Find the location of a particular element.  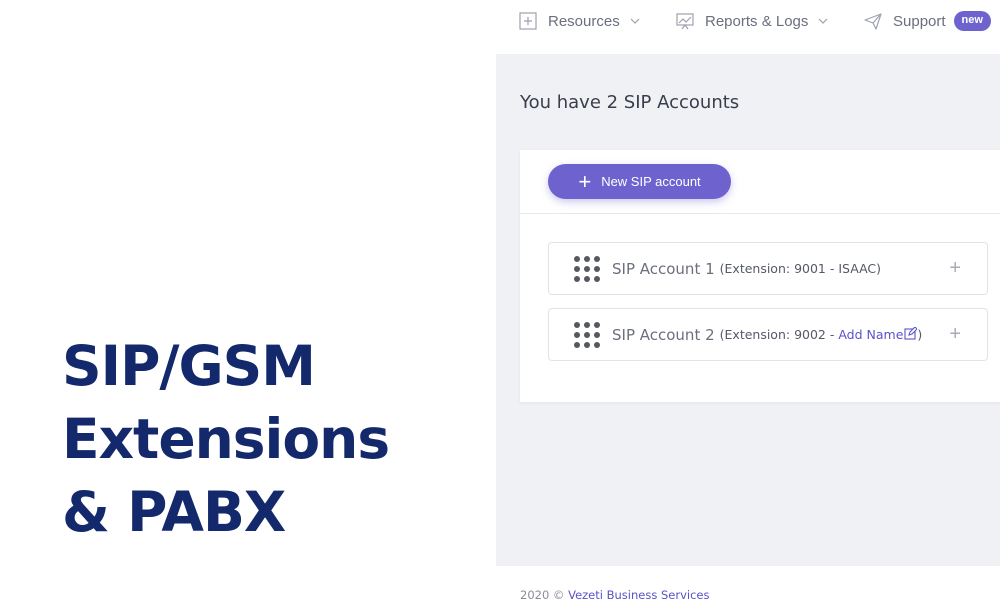

top-navigation: Resources Reports & Logs Support new is located at coordinates (748, 27).